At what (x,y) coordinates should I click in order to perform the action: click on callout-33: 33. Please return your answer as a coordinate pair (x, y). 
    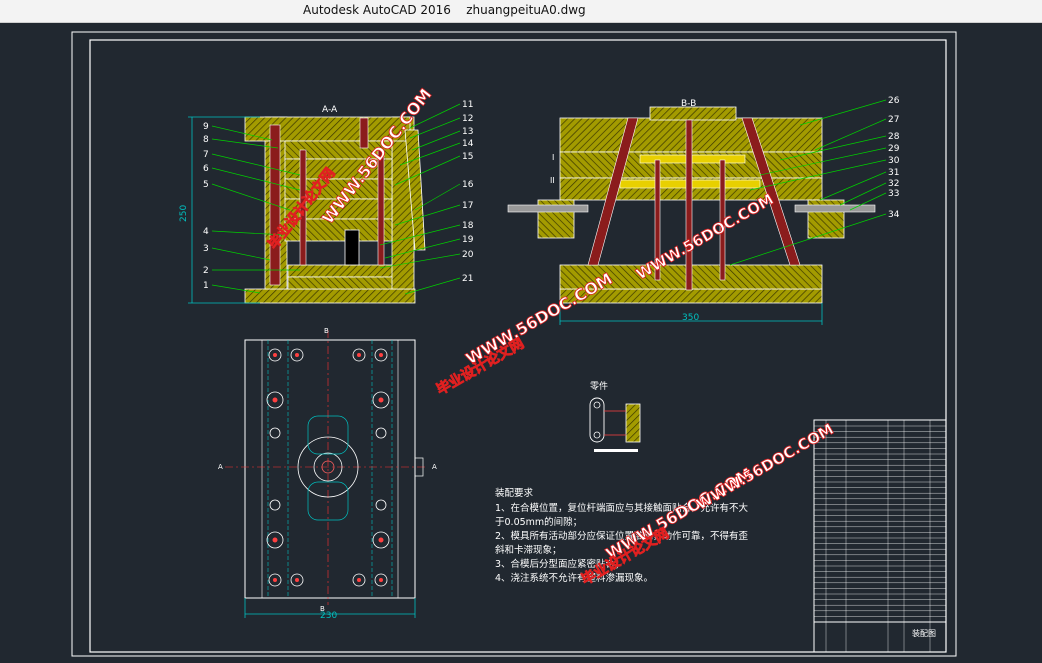
    Looking at the image, I should click on (893, 194).